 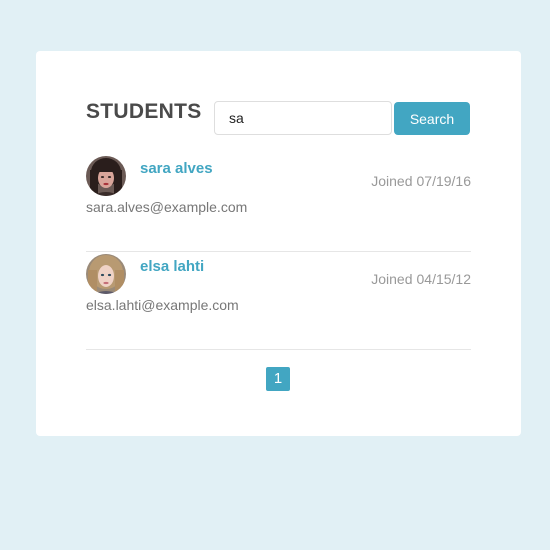 I want to click on page-title: STUDENTS, so click(x=144, y=111).